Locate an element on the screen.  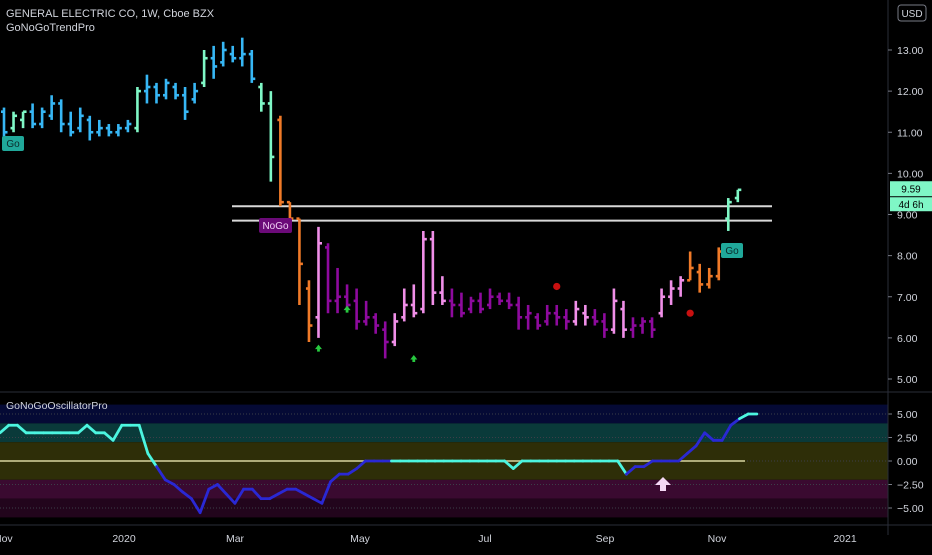
price-tick-label: 11.00 is located at coordinates (910, 133).